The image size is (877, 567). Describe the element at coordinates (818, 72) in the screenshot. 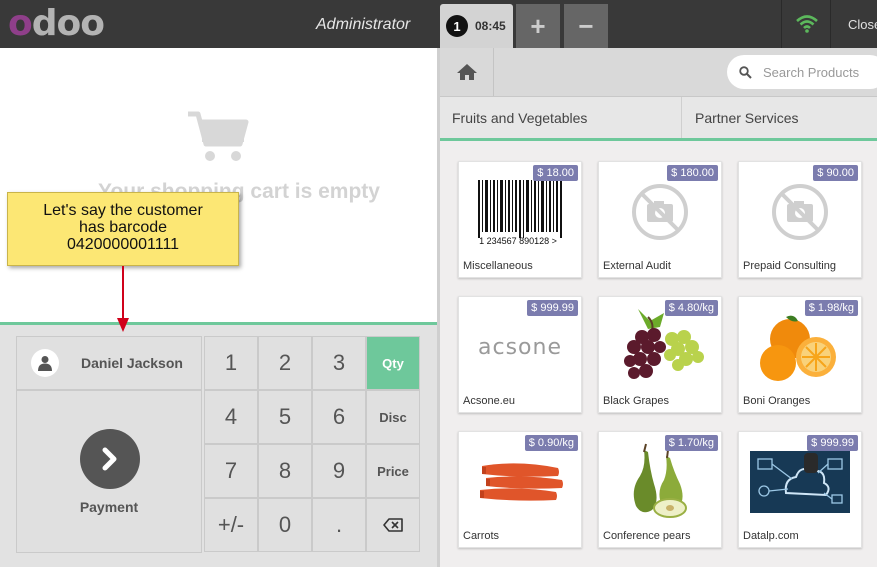

I see `search-input` at that location.